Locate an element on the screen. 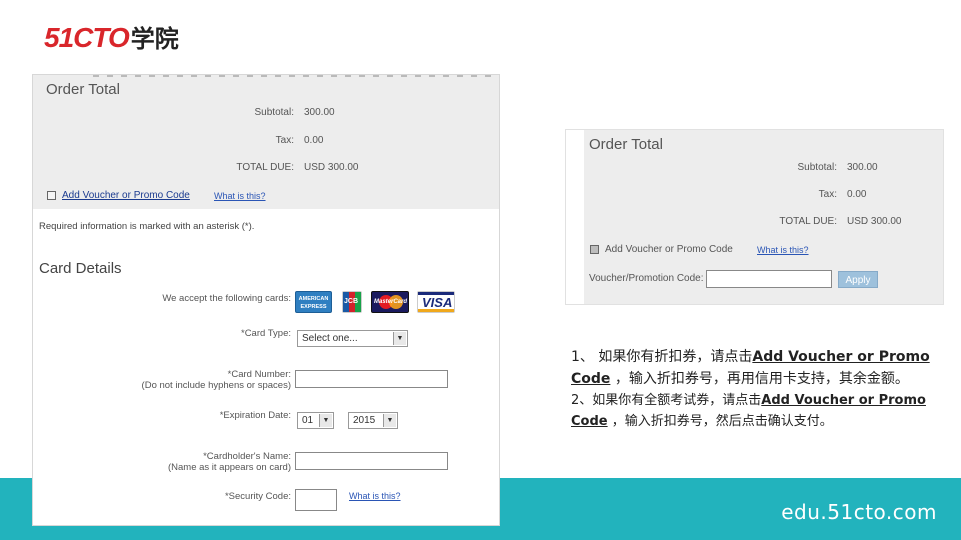 This screenshot has height=540, width=961. logo-number: 51CTO is located at coordinates (87, 37).